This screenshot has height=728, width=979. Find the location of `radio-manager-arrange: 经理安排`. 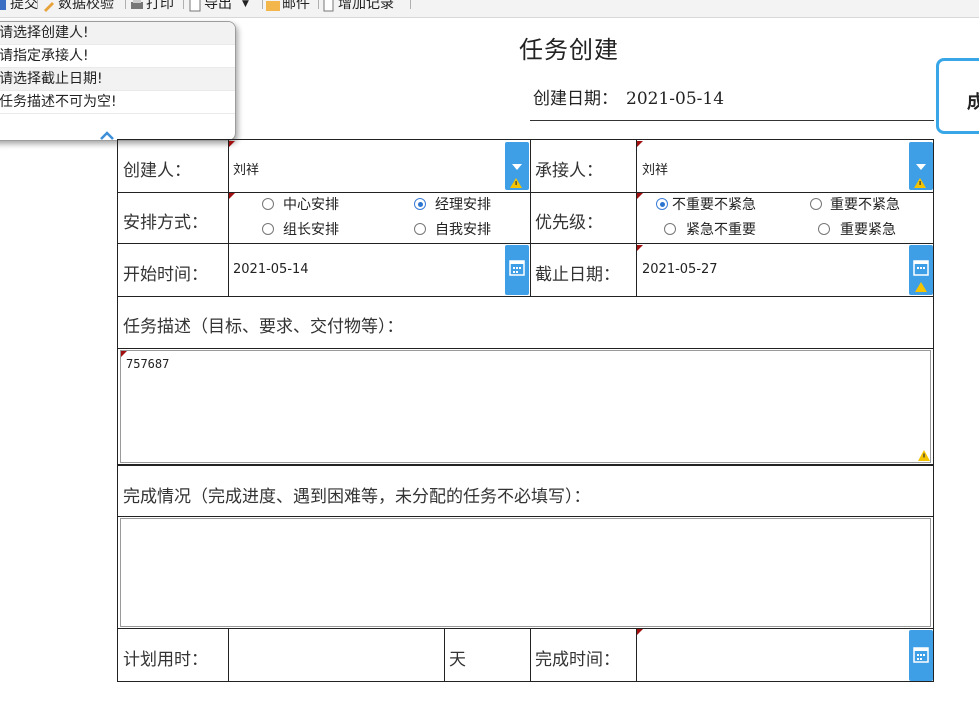

radio-manager-arrange: 经理安排 is located at coordinates (452, 204).